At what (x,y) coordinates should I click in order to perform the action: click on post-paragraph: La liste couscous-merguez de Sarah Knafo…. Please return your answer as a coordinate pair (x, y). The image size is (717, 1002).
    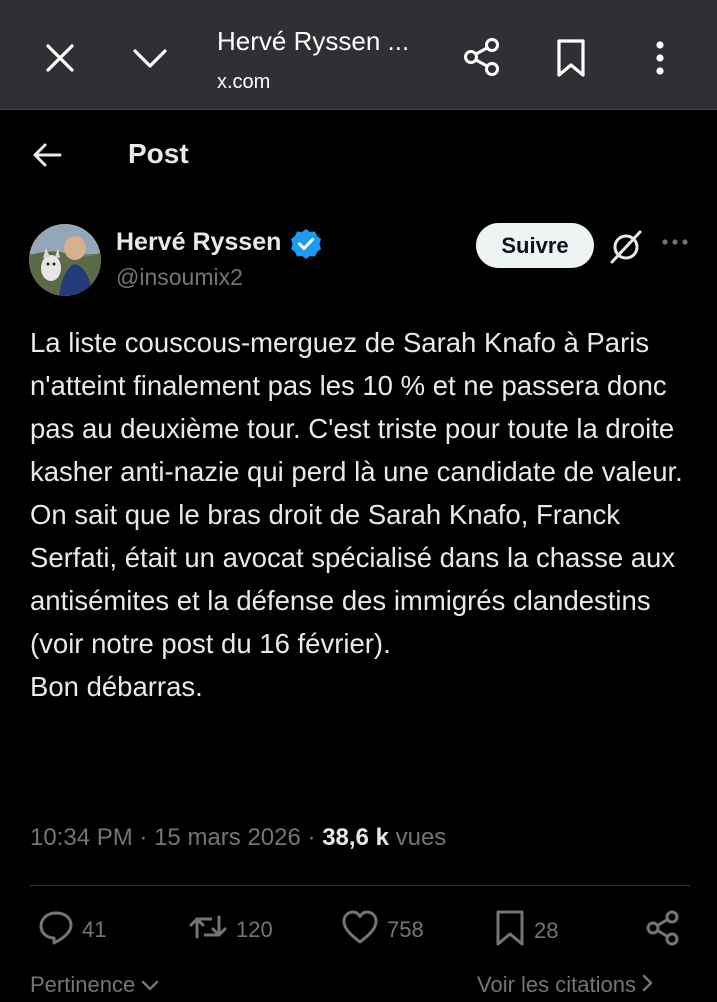
    Looking at the image, I should click on (356, 407).